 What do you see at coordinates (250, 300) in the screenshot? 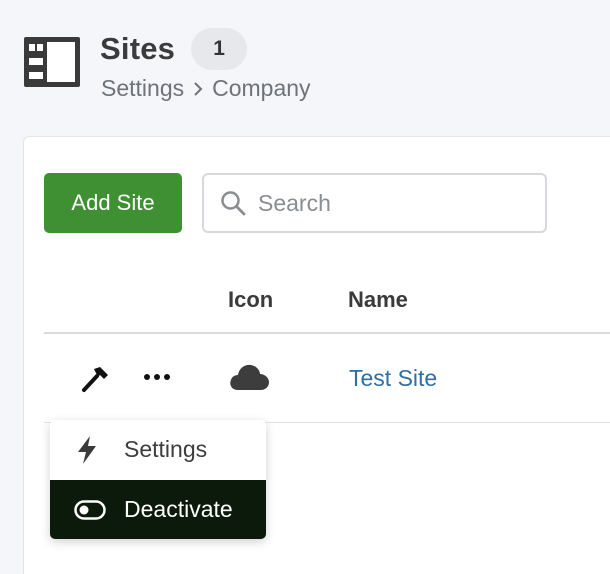
I see `column-header-icon: Icon` at bounding box center [250, 300].